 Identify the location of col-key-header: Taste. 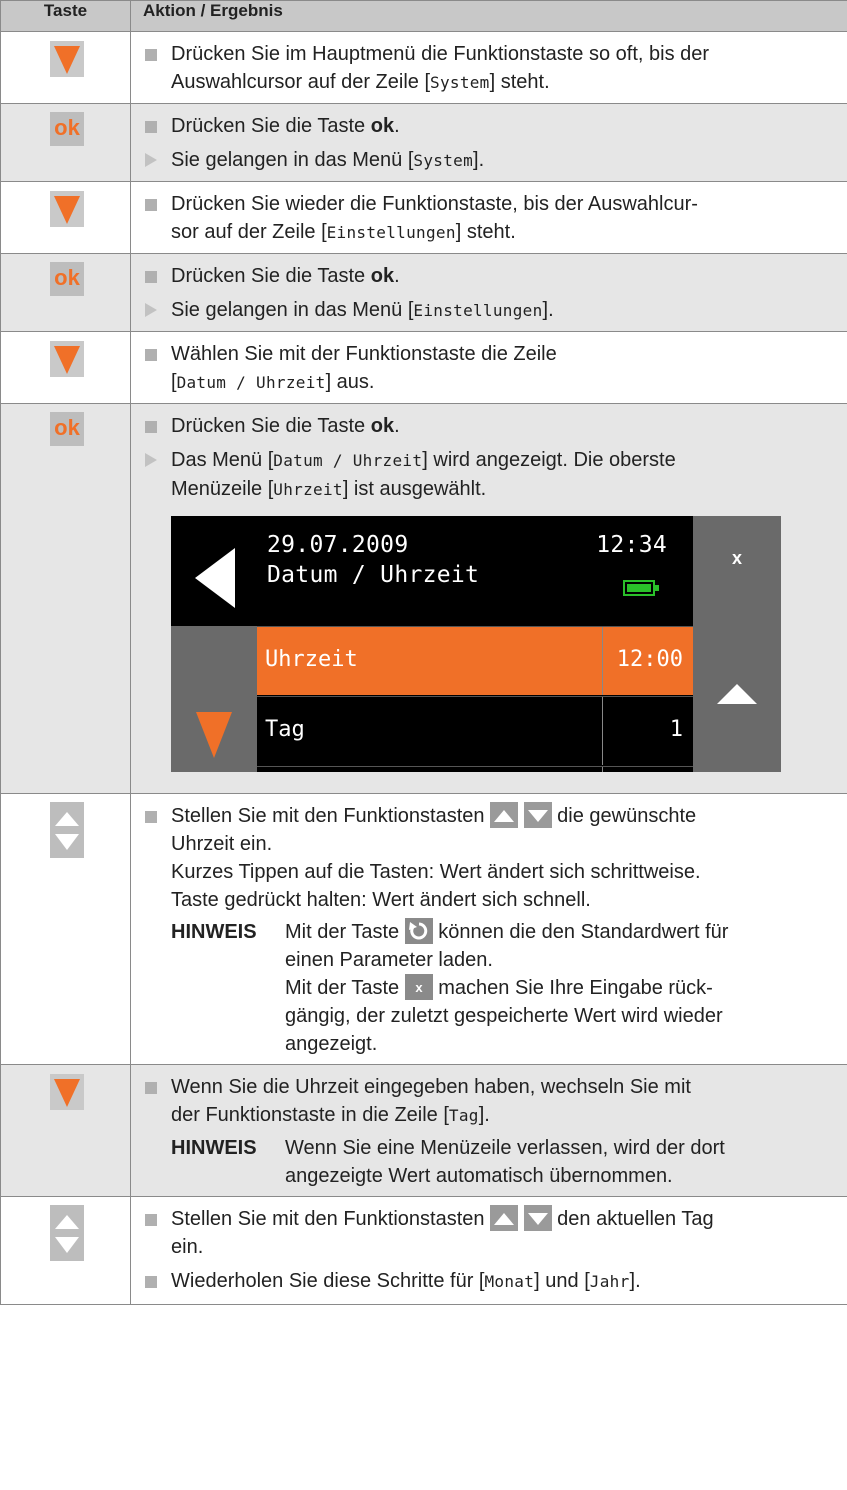
(65, 16).